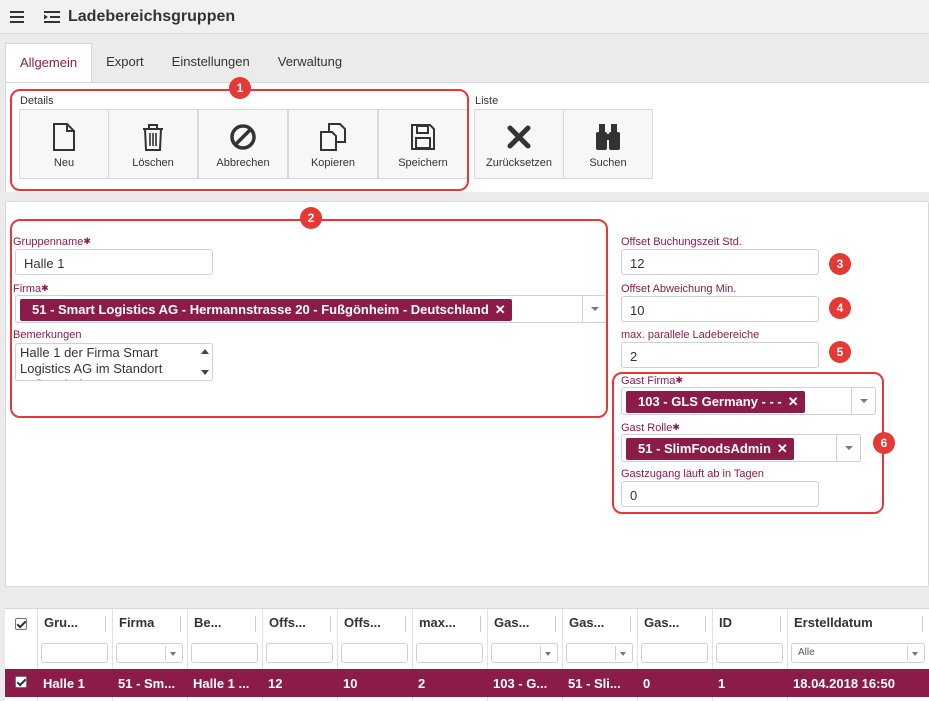 The image size is (929, 701). Describe the element at coordinates (681, 242) in the screenshot. I see `offset-buchungszeit-label: Offset Buchungszeit Std.` at that location.